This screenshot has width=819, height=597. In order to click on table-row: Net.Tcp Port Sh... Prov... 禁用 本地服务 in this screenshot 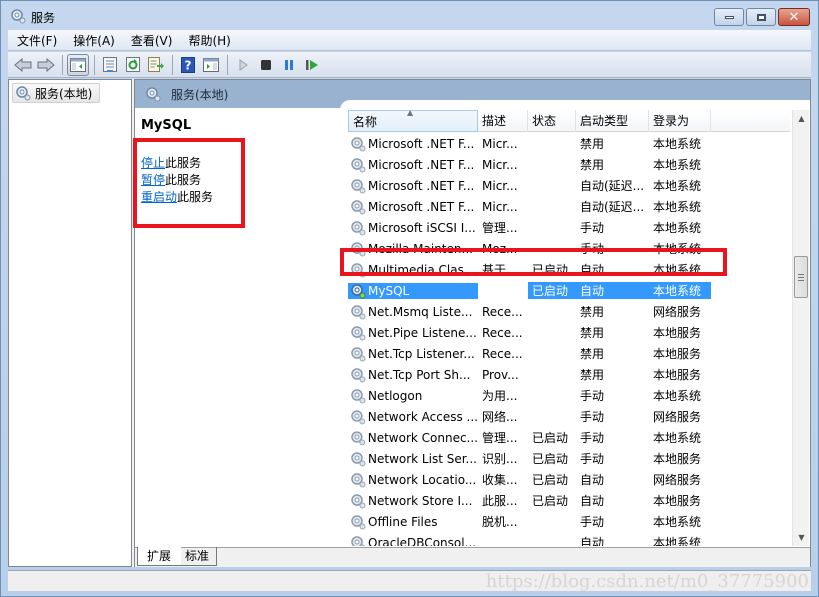, I will do `click(569, 374)`.